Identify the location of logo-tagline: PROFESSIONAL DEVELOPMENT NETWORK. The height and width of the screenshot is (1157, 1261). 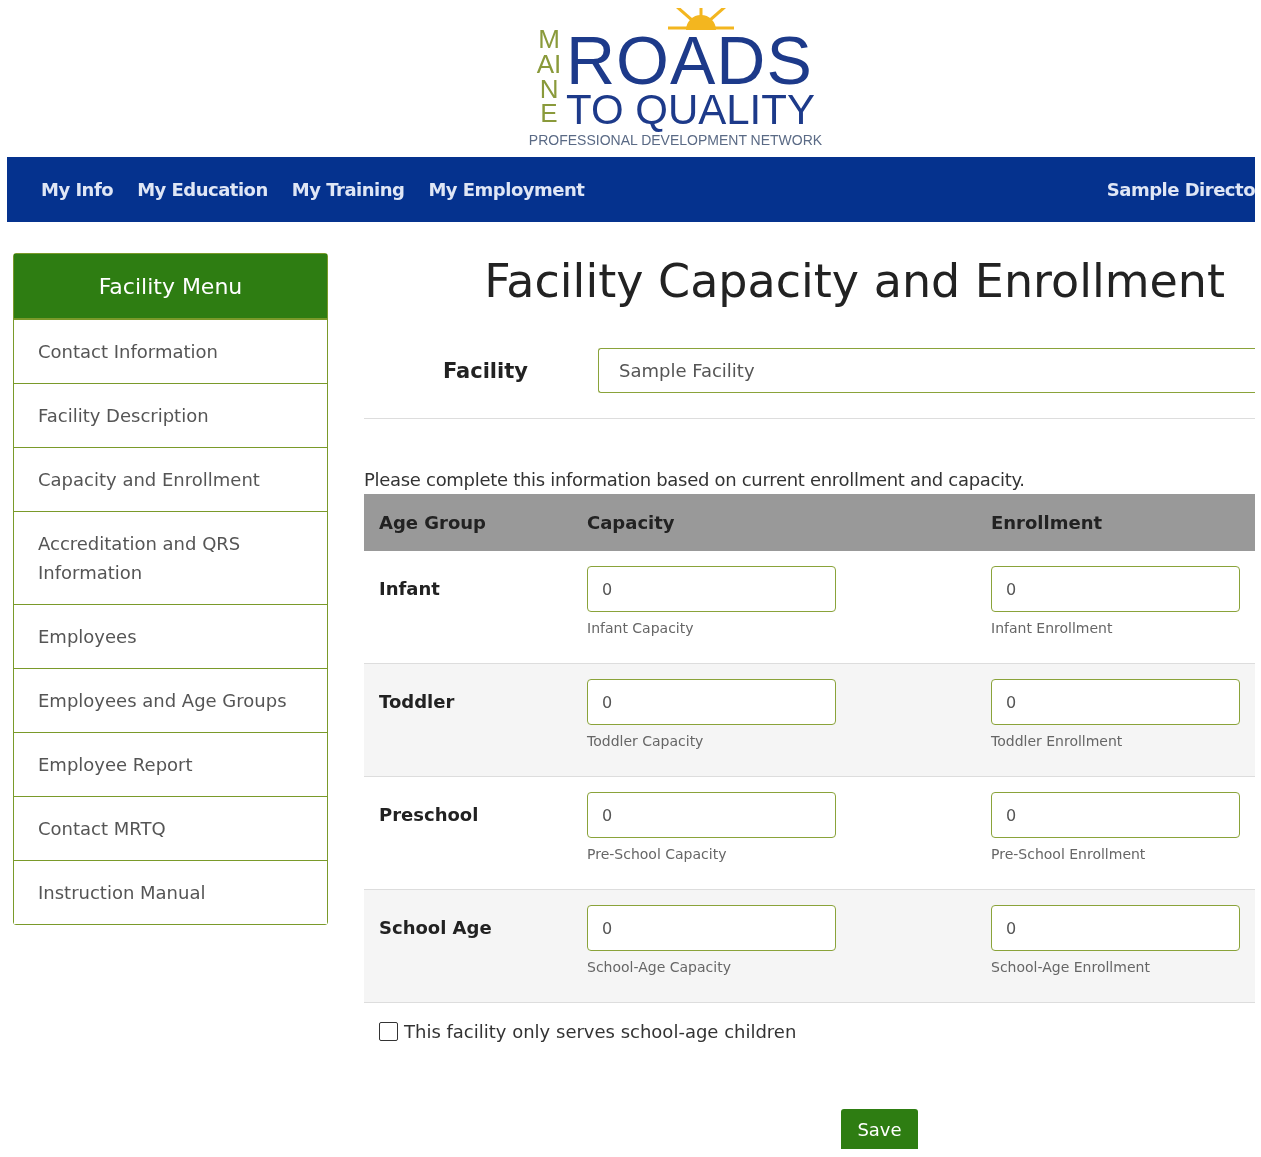
(675, 140).